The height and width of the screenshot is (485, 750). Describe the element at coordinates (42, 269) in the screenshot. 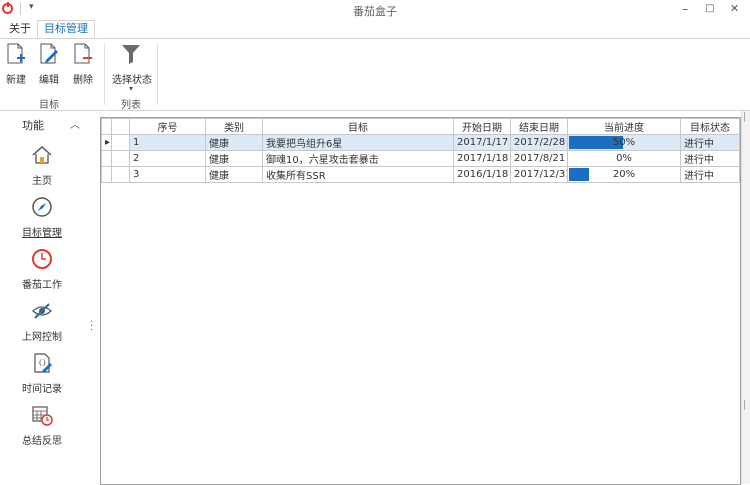

I see `nav-item-pomodoro: 番茄工作` at that location.